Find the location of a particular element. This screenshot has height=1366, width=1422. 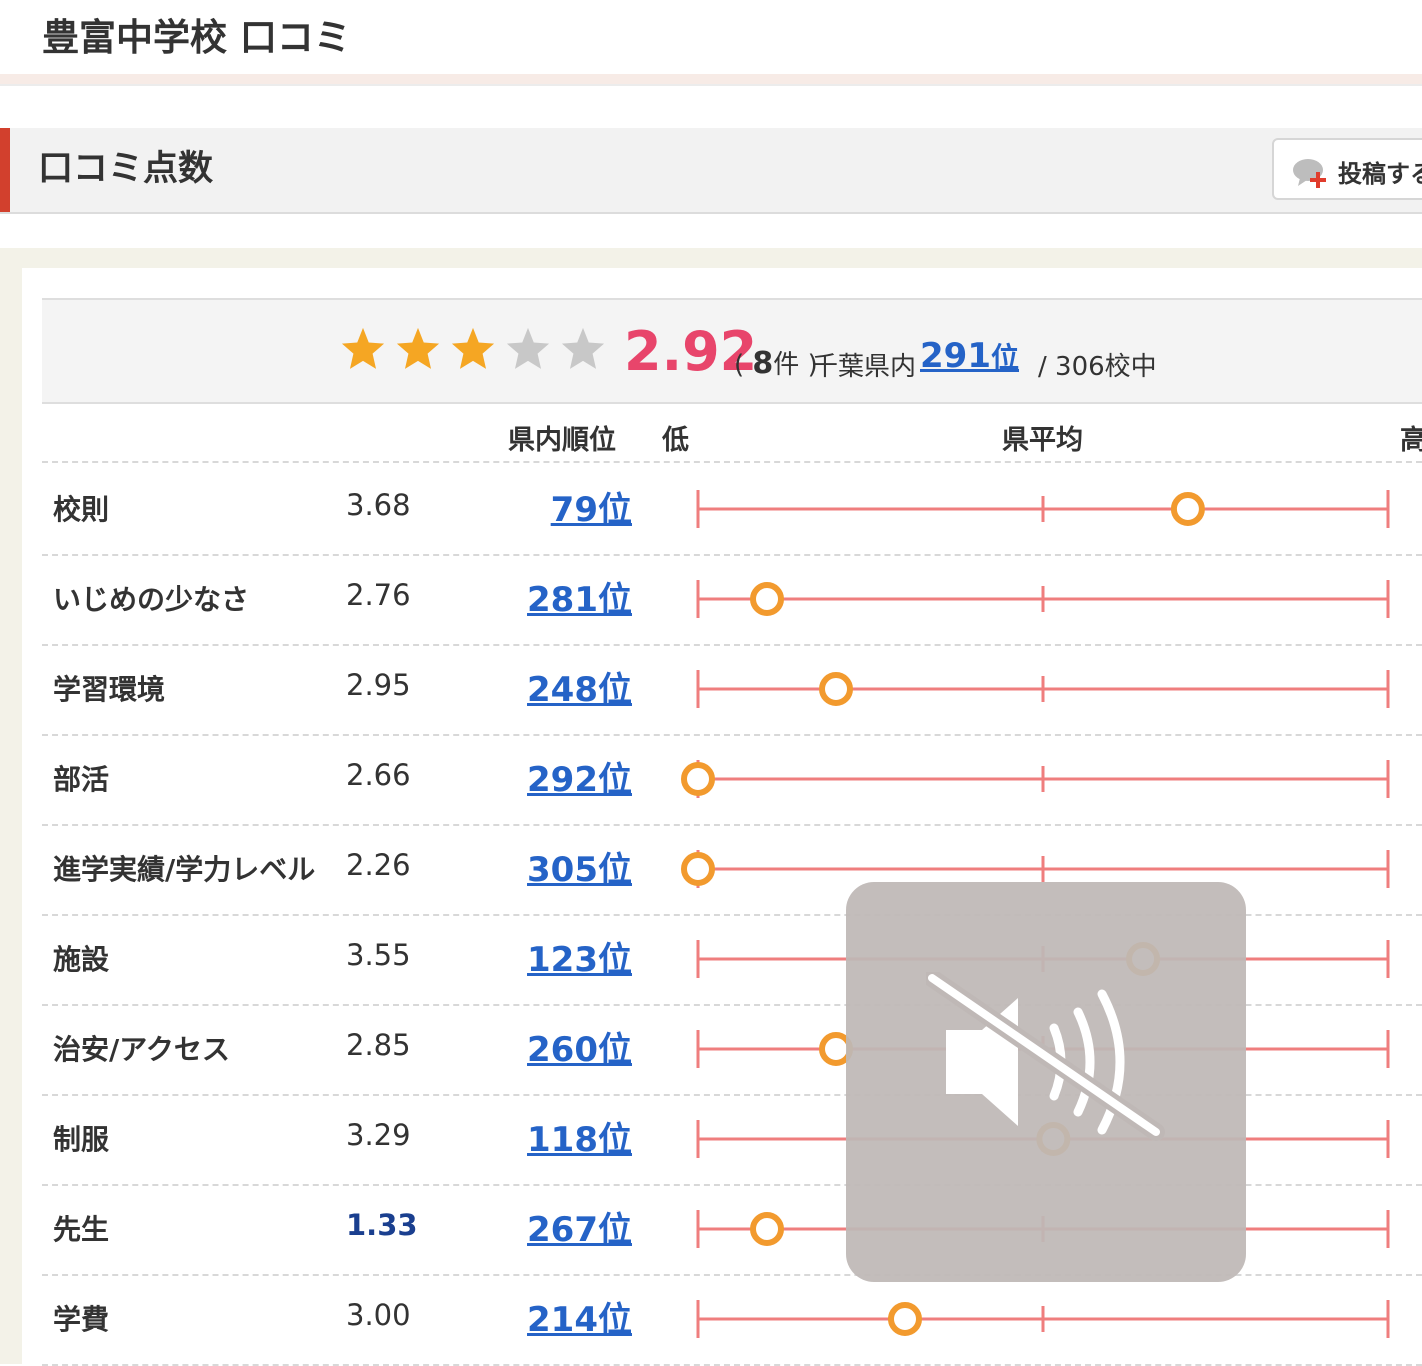

header-high: 高 is located at coordinates (1411, 440).